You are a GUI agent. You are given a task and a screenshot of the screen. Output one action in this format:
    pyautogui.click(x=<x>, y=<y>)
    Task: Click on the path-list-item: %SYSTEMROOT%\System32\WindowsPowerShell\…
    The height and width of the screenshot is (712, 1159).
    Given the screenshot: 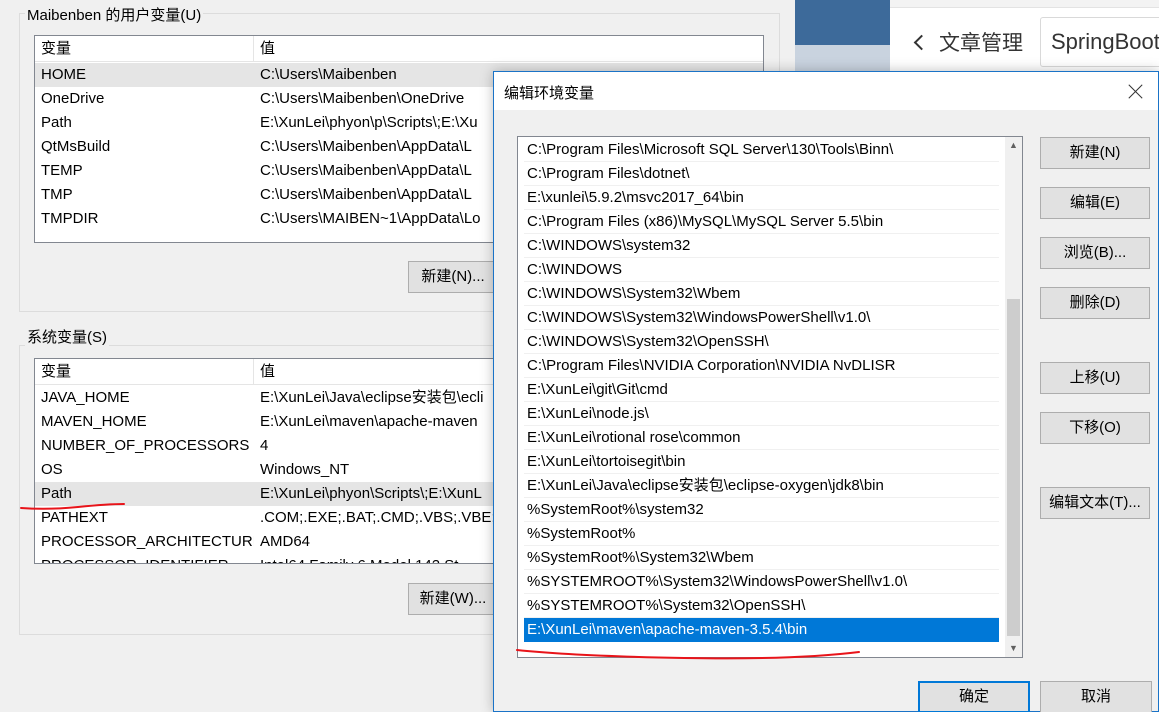 What is the action you would take?
    pyautogui.click(x=761, y=582)
    